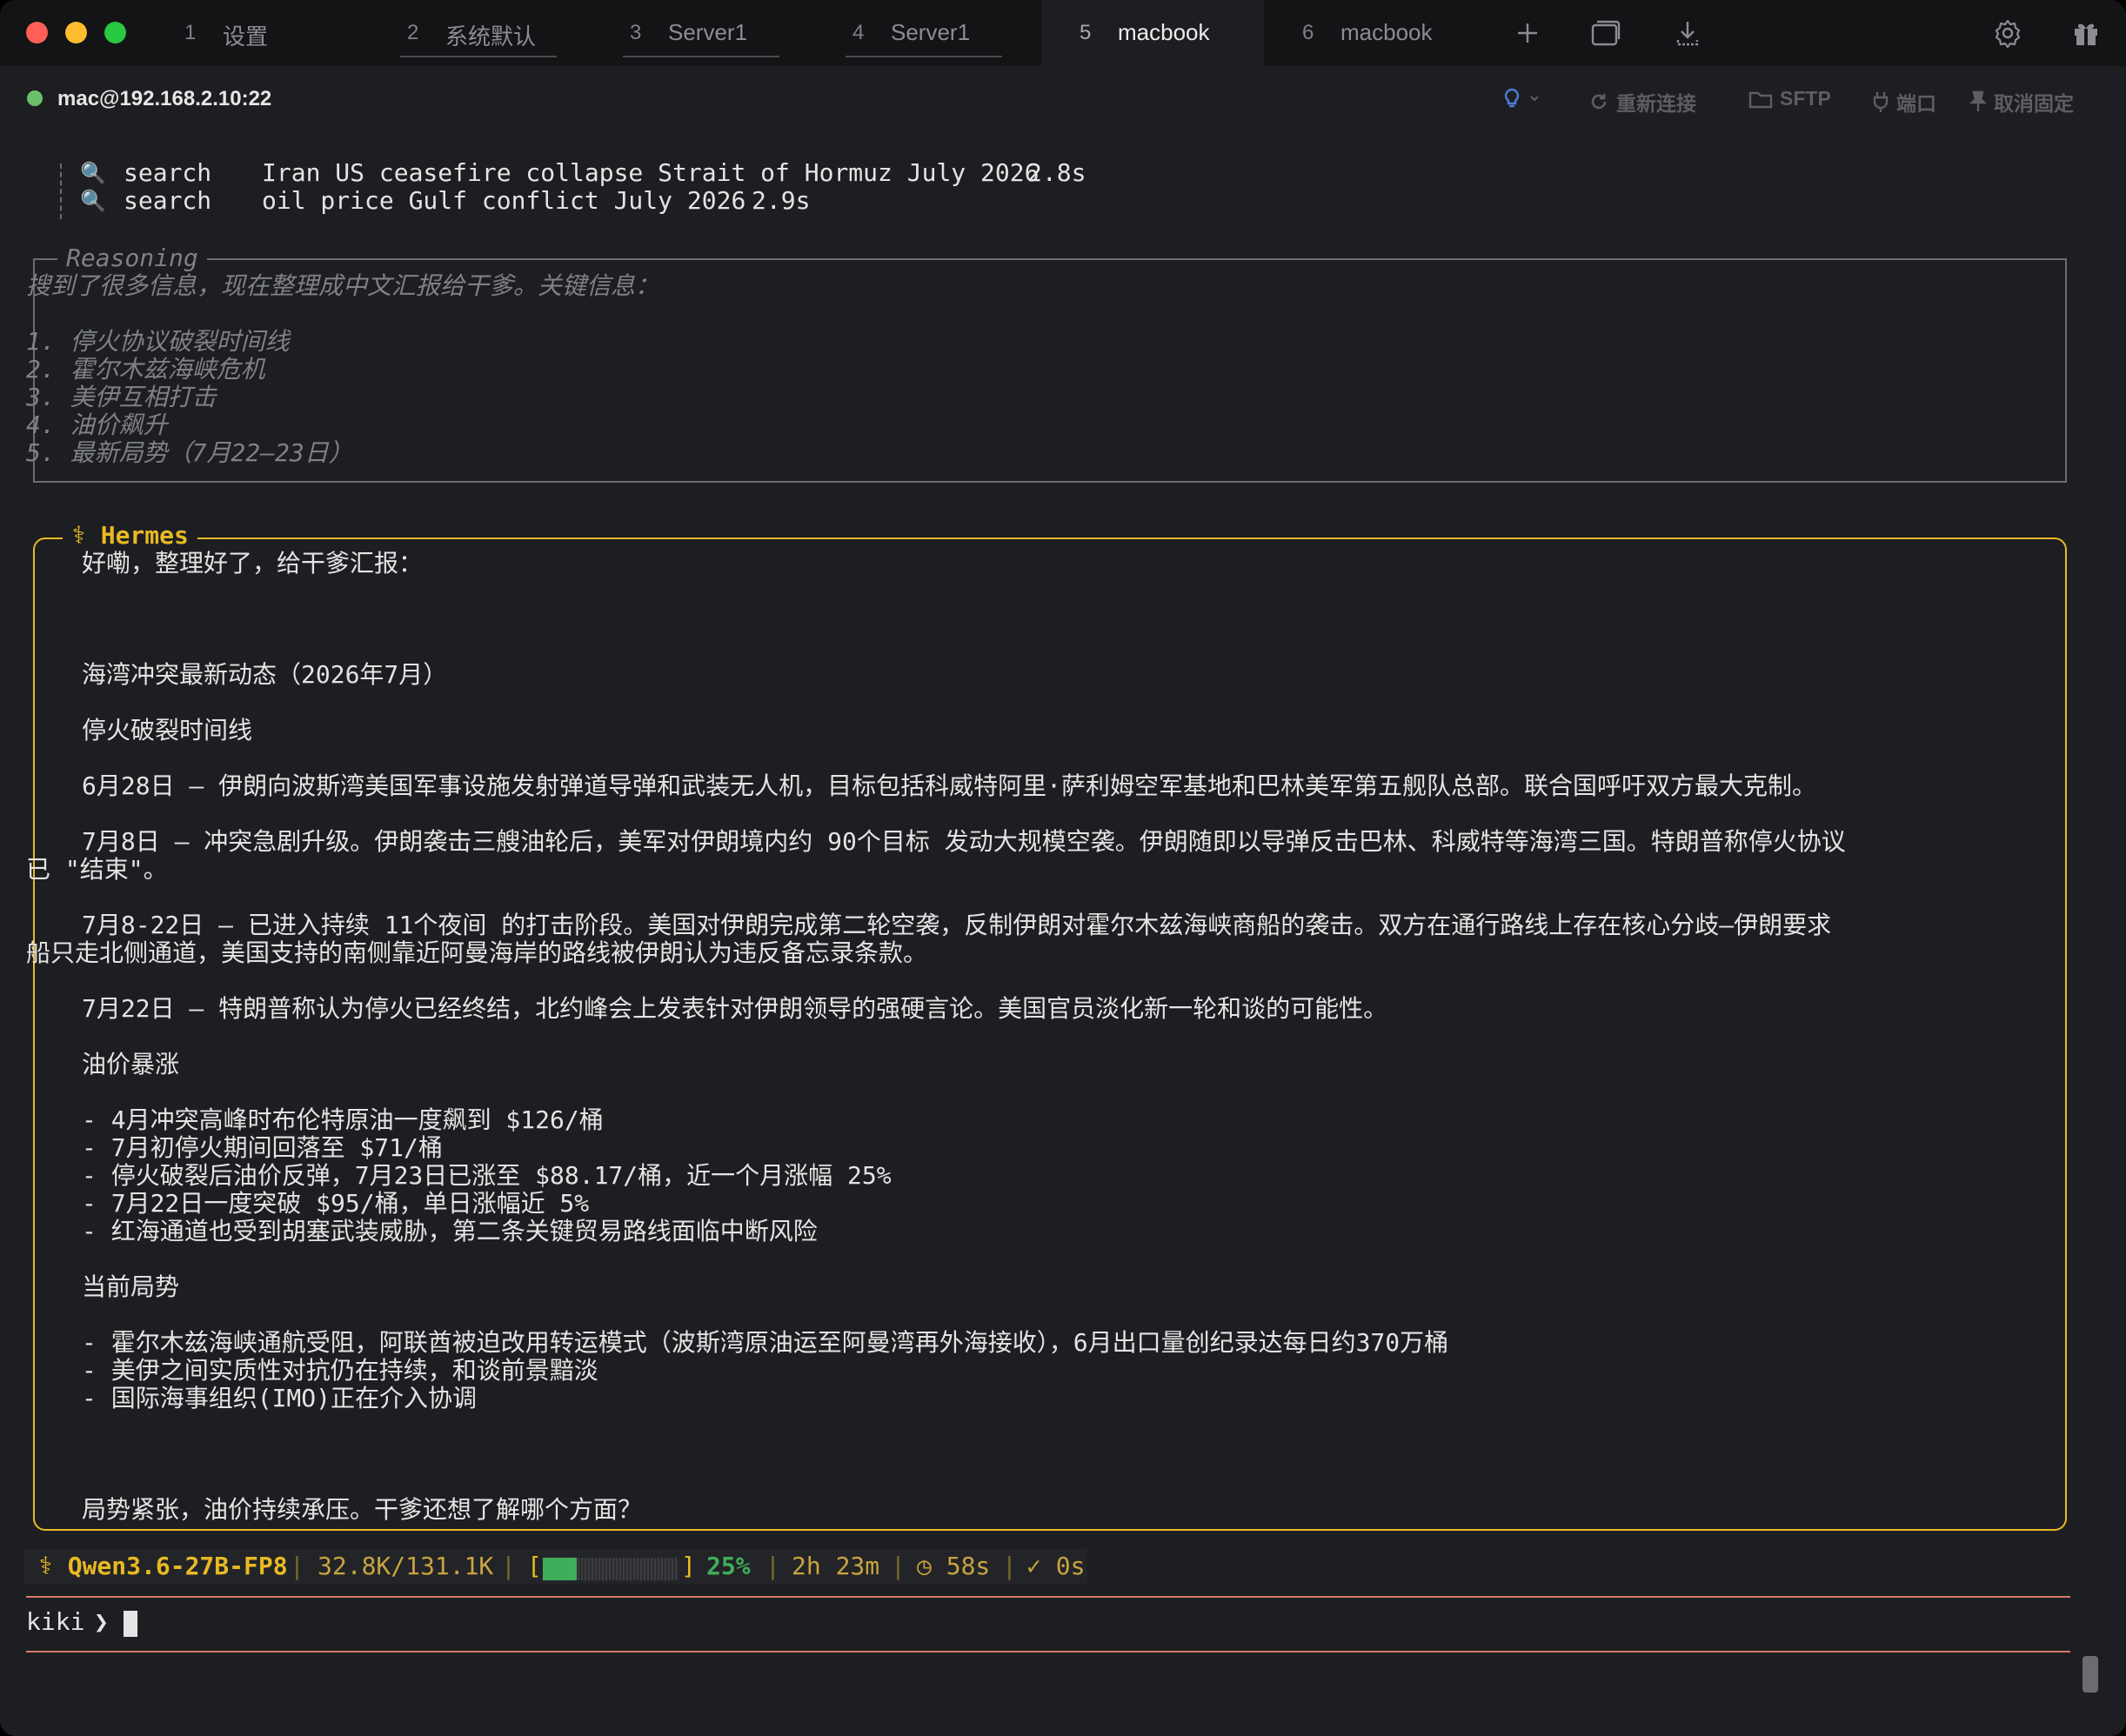 This screenshot has height=1736, width=2126. I want to click on tab-number: 5, so click(1086, 32).